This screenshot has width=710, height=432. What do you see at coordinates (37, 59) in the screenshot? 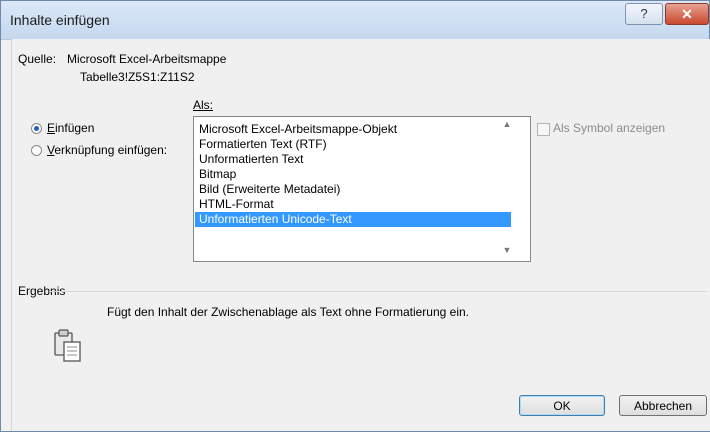
I see `source-label: Quelle:` at bounding box center [37, 59].